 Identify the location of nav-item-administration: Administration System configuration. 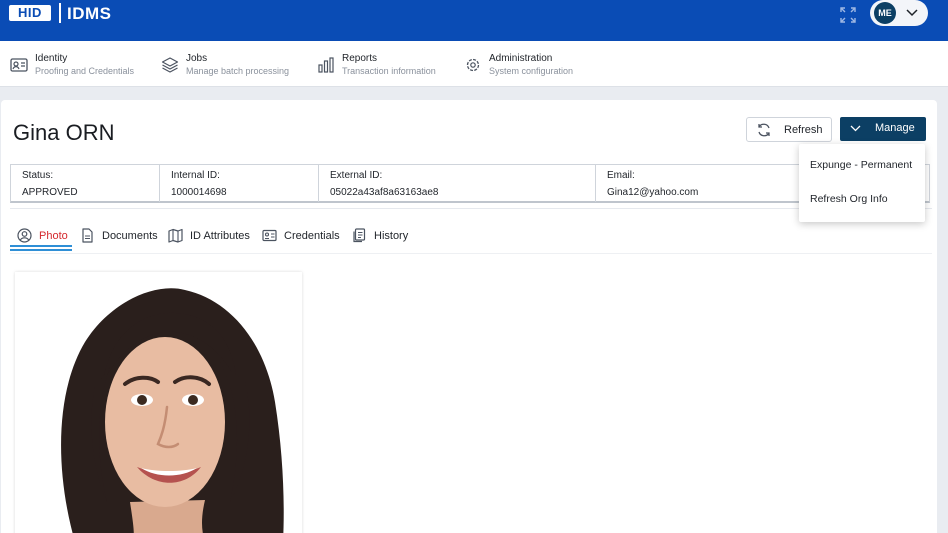
(534, 66).